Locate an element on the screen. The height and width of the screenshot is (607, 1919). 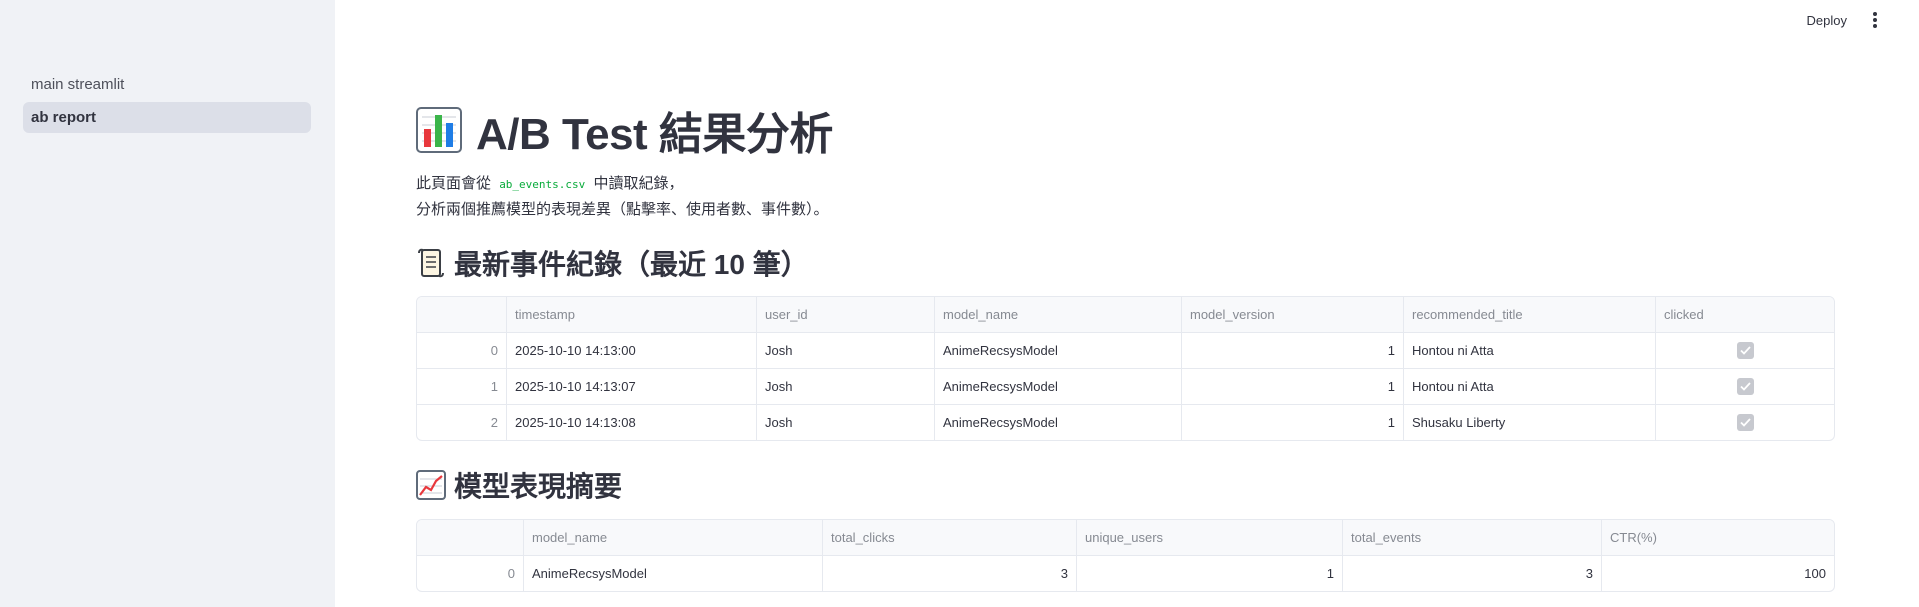
table-row: 0 AnimeRecsysModel 3 1 3 100 is located at coordinates (1125, 573).